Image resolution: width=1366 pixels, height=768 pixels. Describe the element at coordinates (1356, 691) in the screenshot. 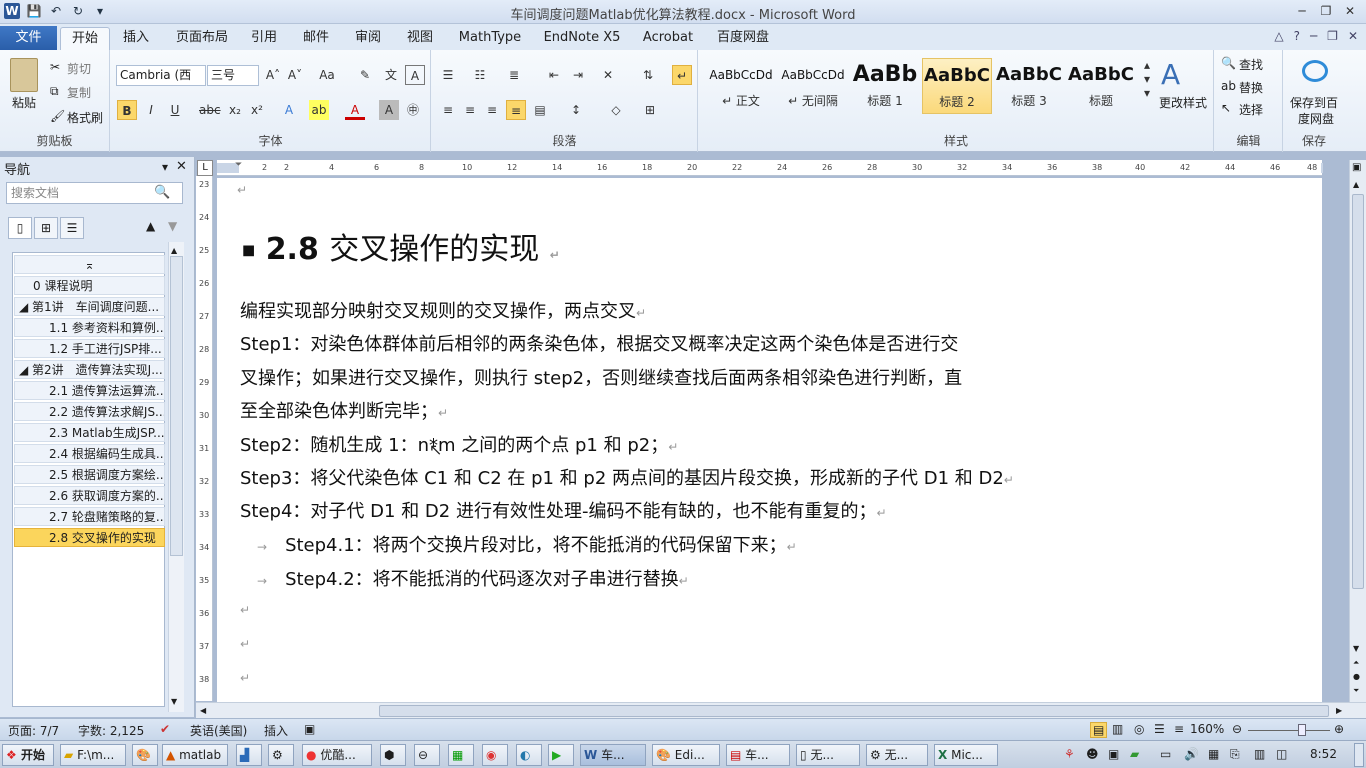

I see `next-page-icon: ⏷` at that location.